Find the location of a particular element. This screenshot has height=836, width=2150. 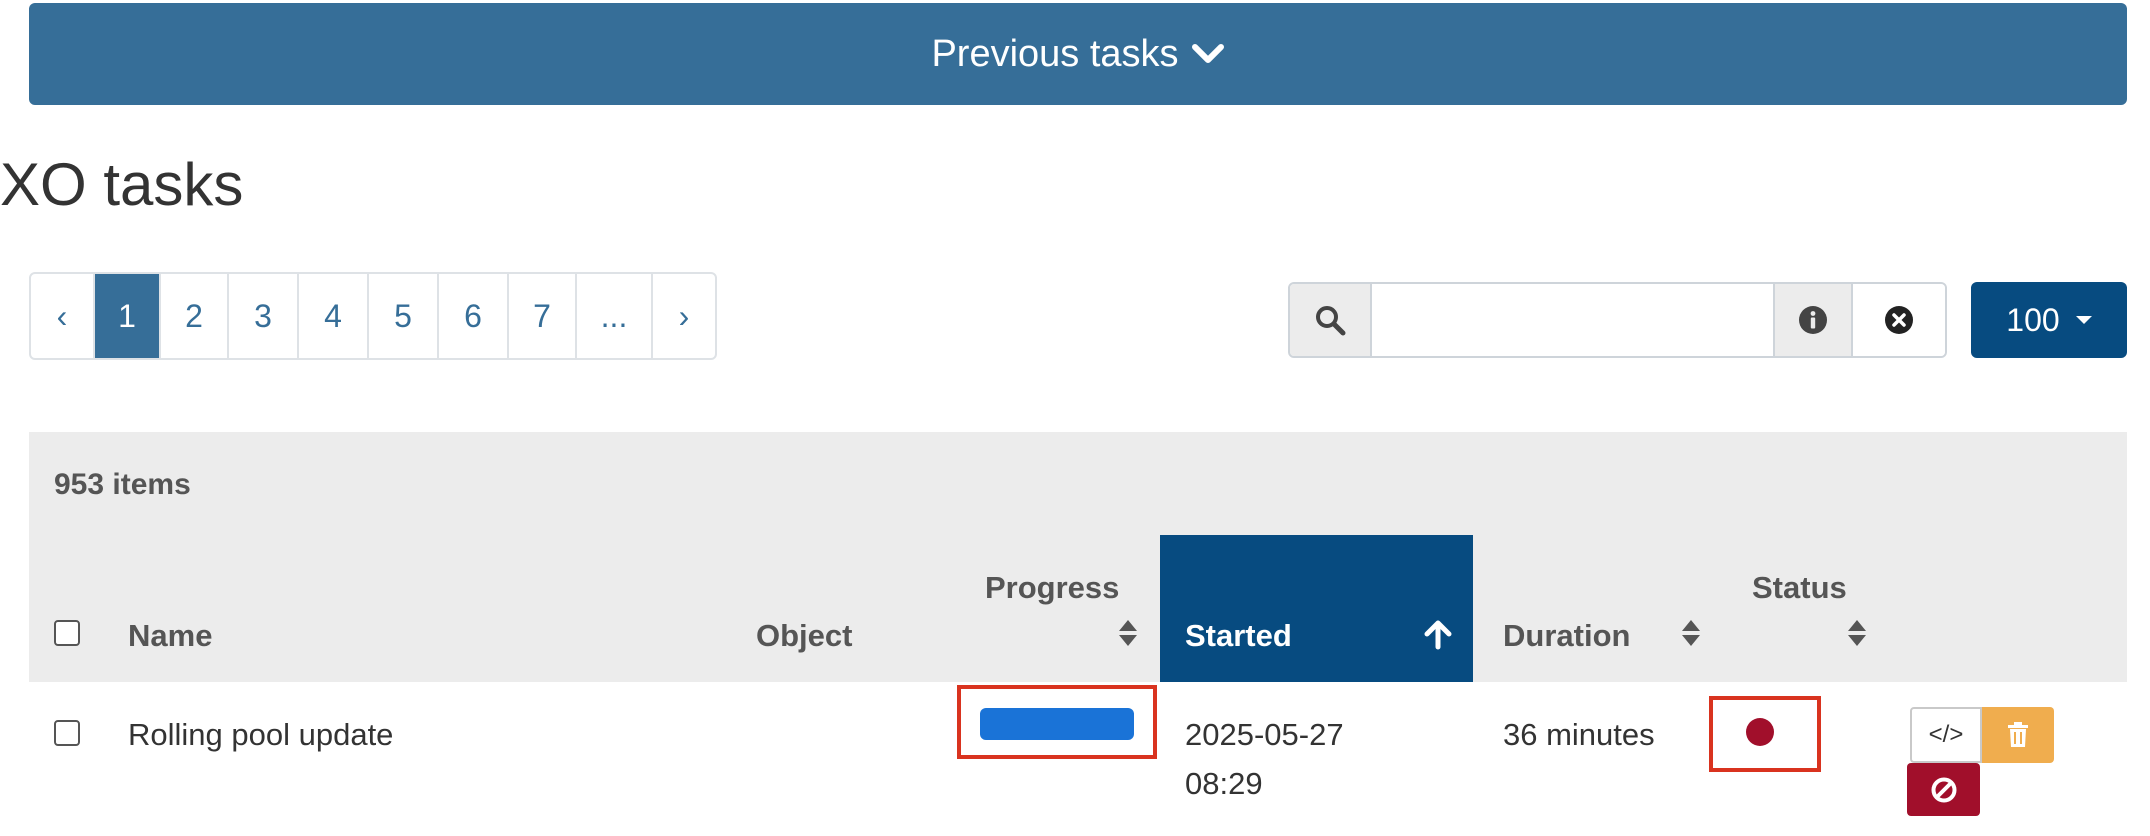

items-count: 953 items is located at coordinates (122, 484).